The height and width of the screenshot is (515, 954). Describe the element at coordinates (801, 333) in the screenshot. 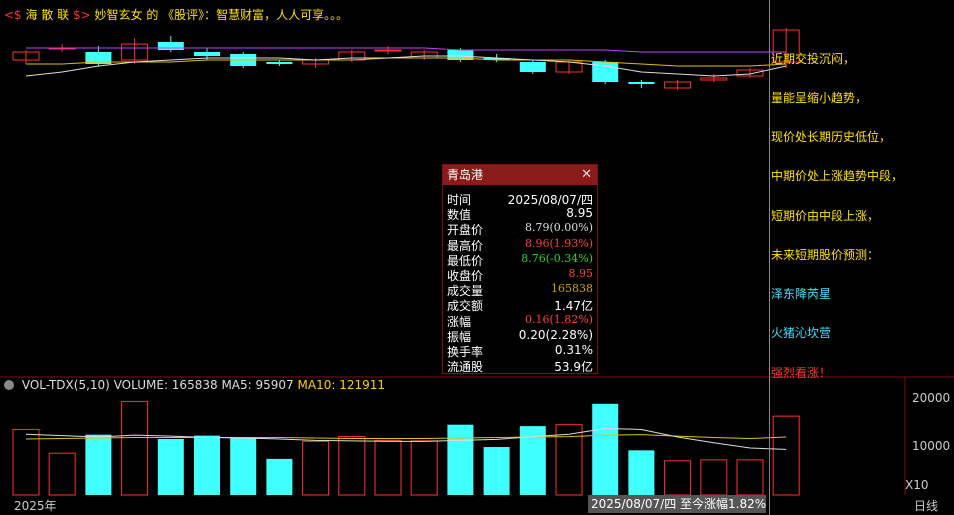

I see `prediction-line: 火猪沁坎营` at that location.